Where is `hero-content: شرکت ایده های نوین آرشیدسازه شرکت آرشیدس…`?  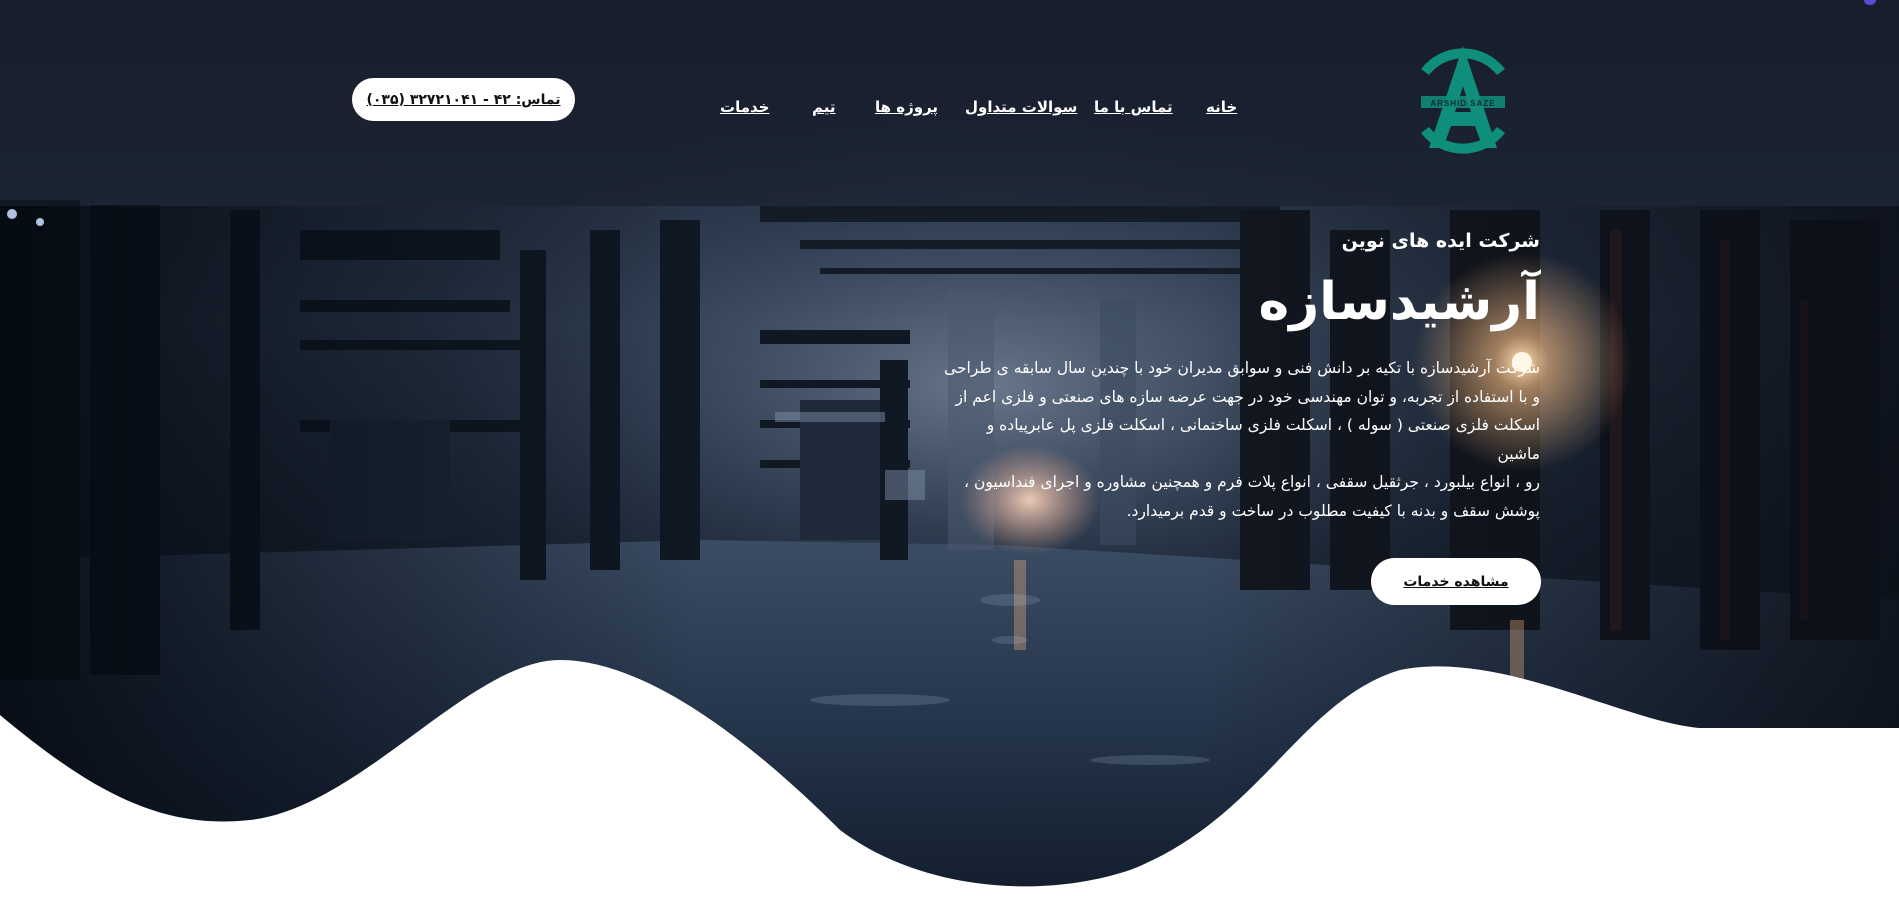
hero-content: شرکت ایده های نوین آرشیدسازه شرکت آرشیدس… is located at coordinates (1240, 375).